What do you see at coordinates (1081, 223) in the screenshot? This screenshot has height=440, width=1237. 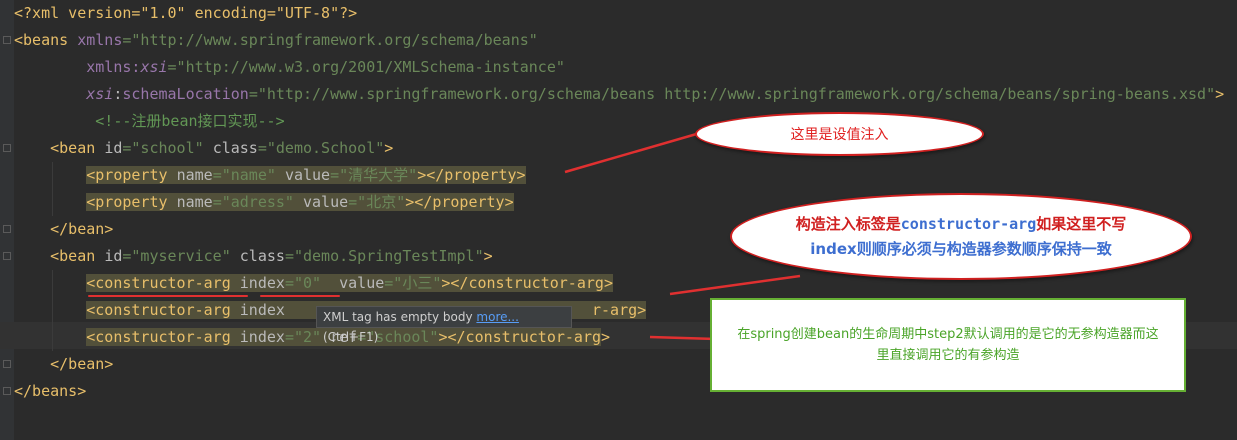 I see `ctor-note-part-2: 如果这里不写` at bounding box center [1081, 223].